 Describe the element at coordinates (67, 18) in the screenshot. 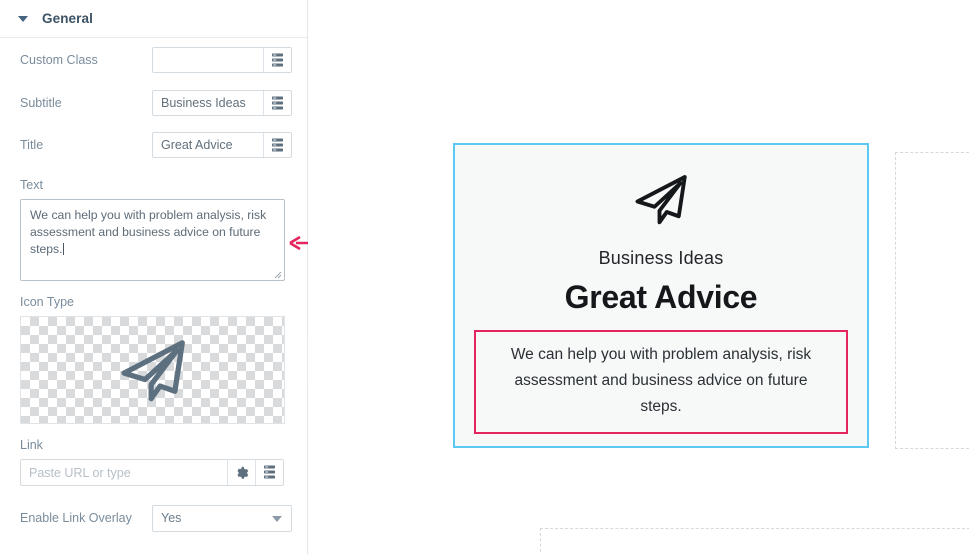

I see `panel-section-title: General` at that location.